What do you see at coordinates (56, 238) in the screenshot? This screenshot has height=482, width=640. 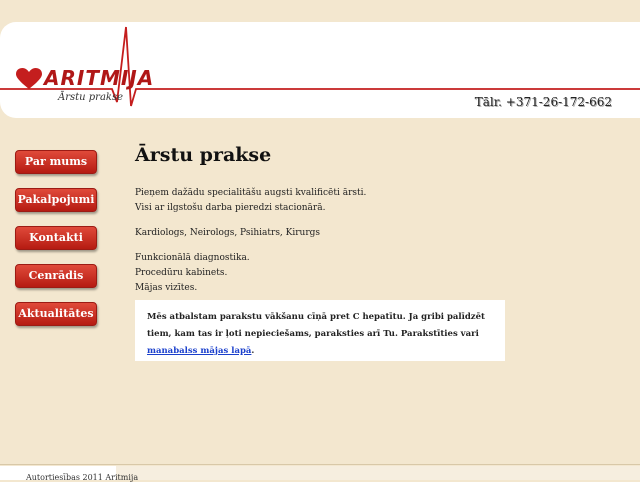 I see `nav-button-kontakti: Kontakti` at bounding box center [56, 238].